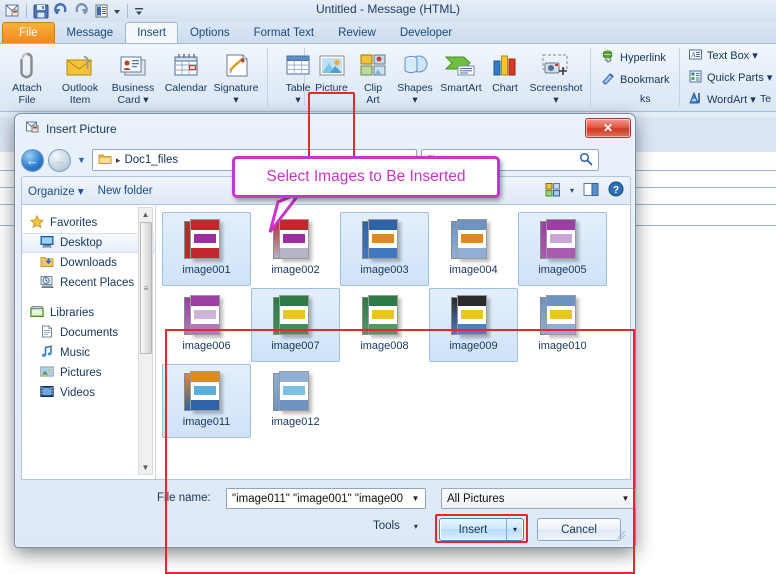 Image resolution: width=776 pixels, height=574 pixels. I want to click on preview-pane-icon, so click(591, 191).